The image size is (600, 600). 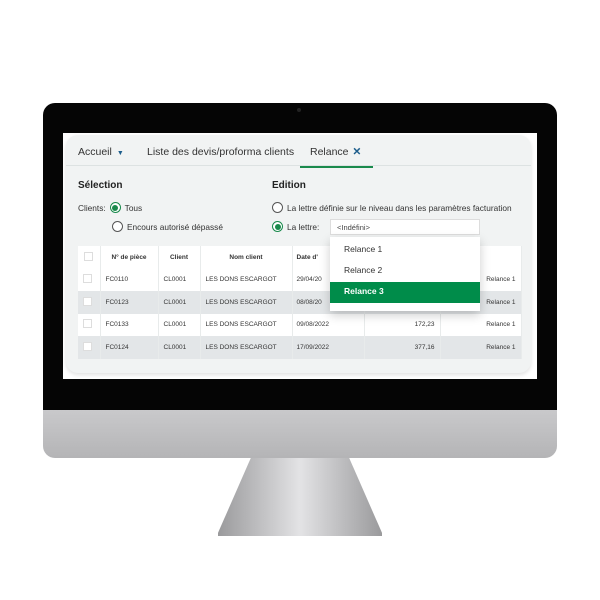 I want to click on close-icon: ✕, so click(x=357, y=152).